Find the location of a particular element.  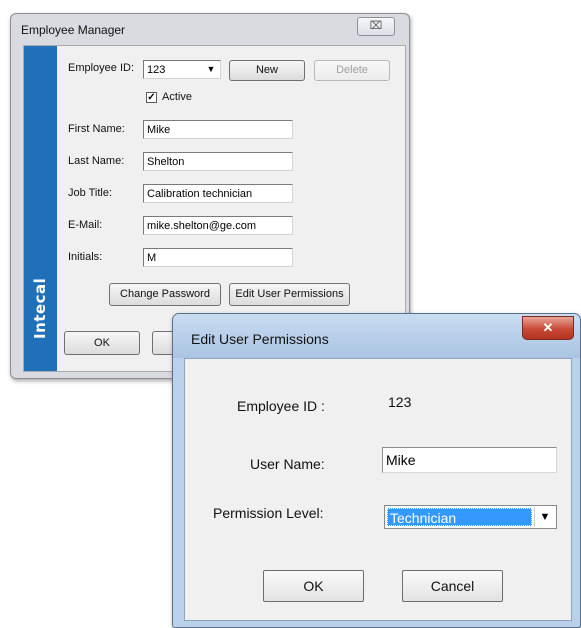

job-title-field: Calibration technician is located at coordinates (218, 193).